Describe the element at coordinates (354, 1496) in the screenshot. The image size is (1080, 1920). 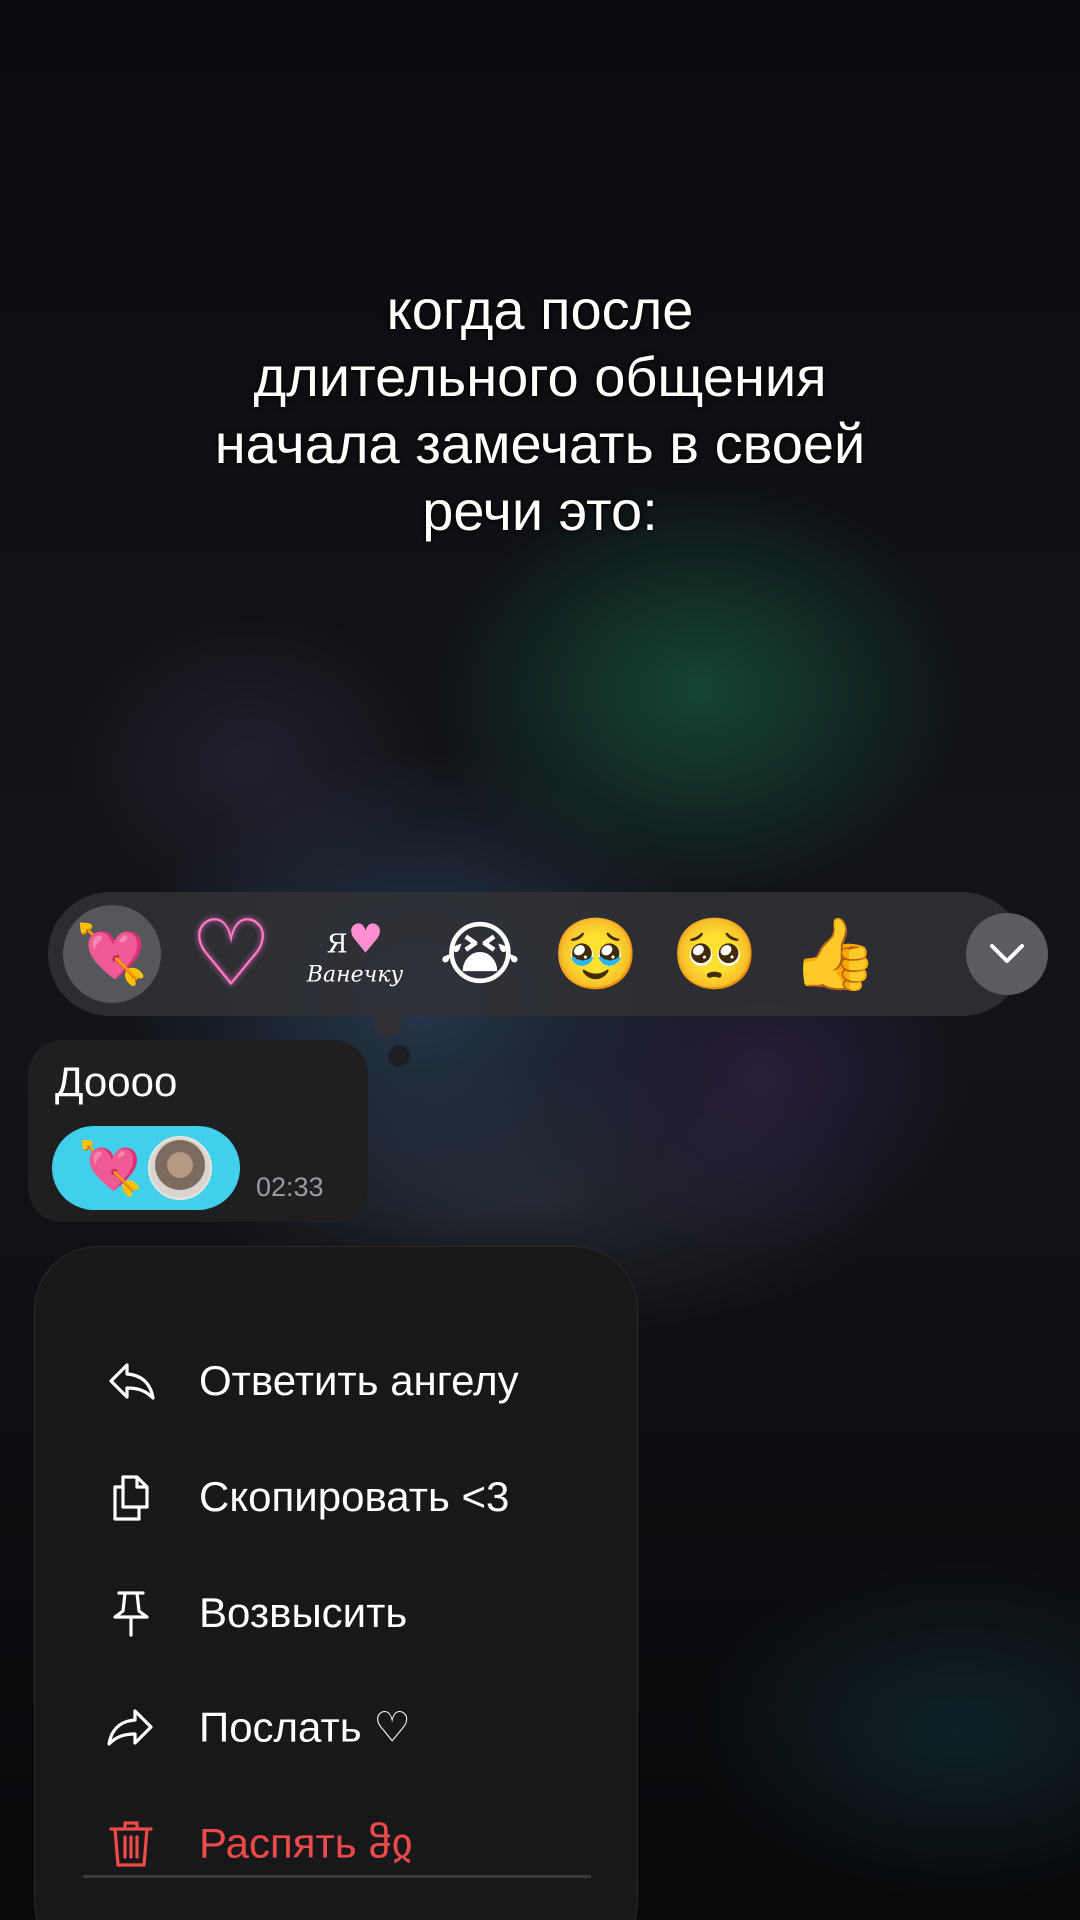
I see `menu-item-label: Скопировать <3` at that location.